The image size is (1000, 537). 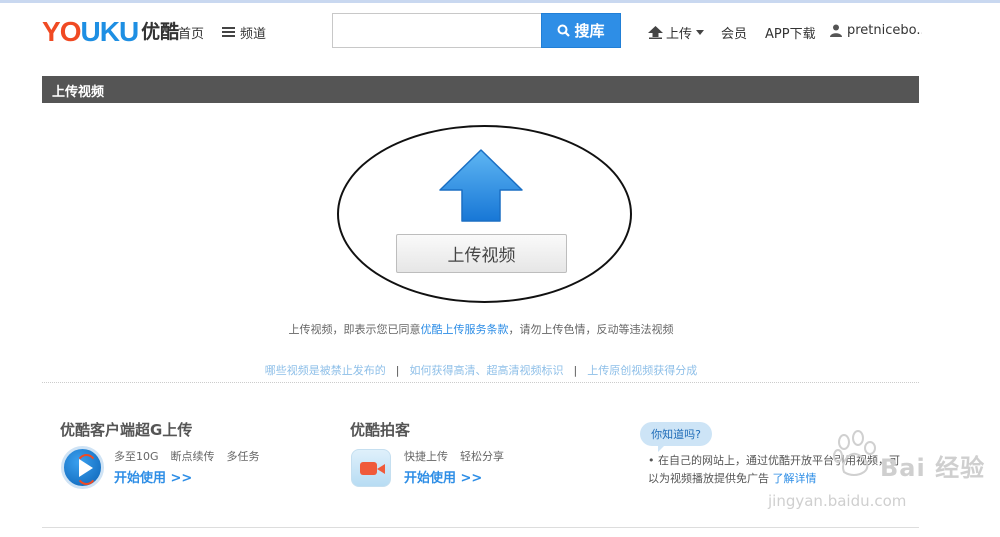 I want to click on client-tag: 断点续传, so click(x=192, y=456).